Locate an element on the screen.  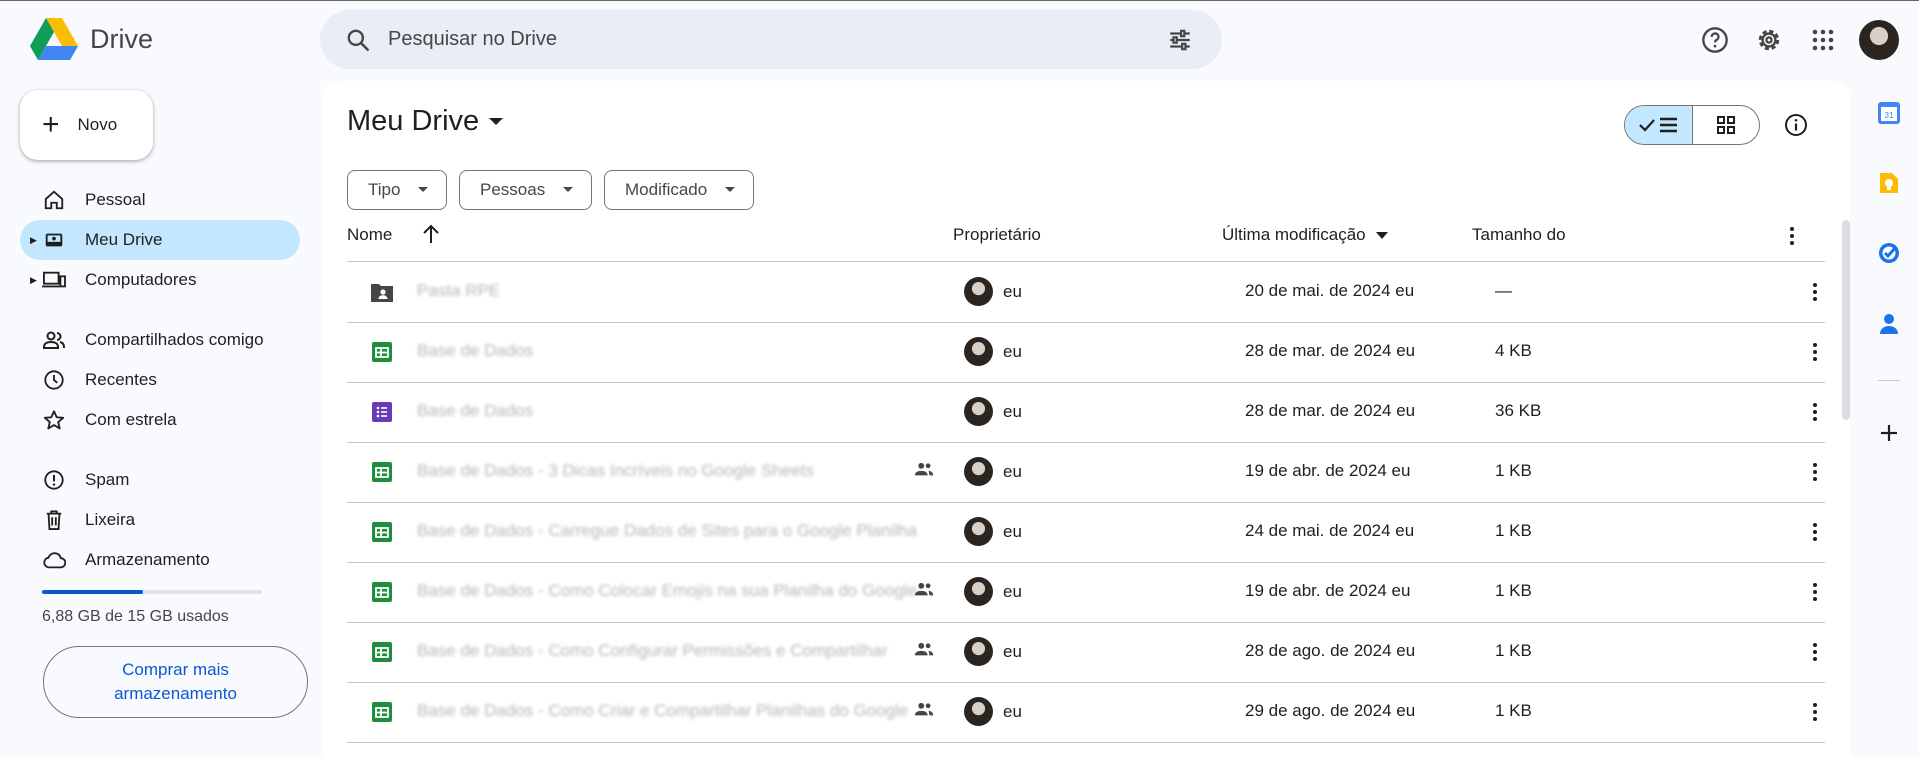
filter-chip-label: Modificado is located at coordinates (666, 189).